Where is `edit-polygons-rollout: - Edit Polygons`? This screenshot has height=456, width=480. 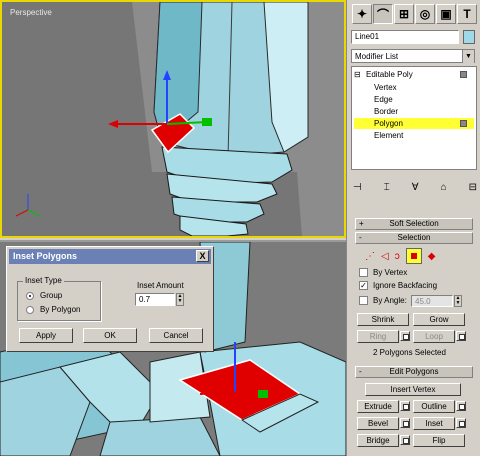 edit-polygons-rollout: - Edit Polygons is located at coordinates (414, 372).